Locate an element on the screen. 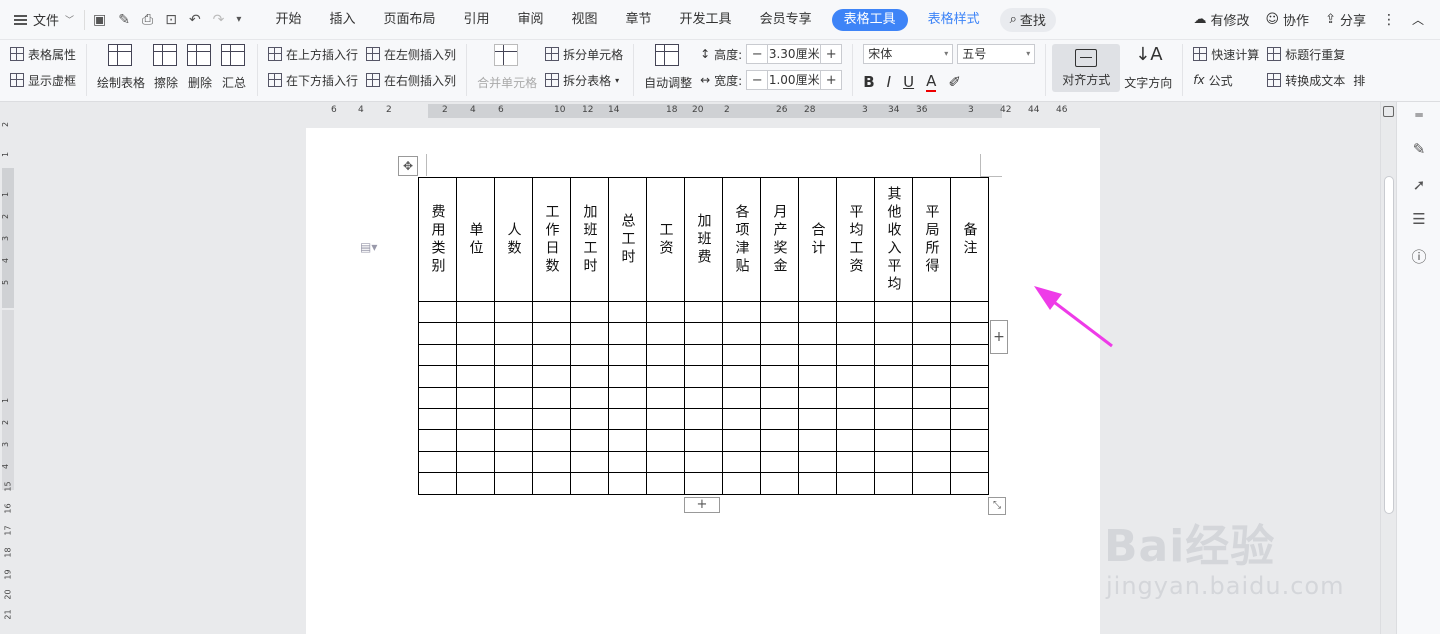 This screenshot has height=634, width=1440. header-cell: 费用类别 is located at coordinates (437, 239).